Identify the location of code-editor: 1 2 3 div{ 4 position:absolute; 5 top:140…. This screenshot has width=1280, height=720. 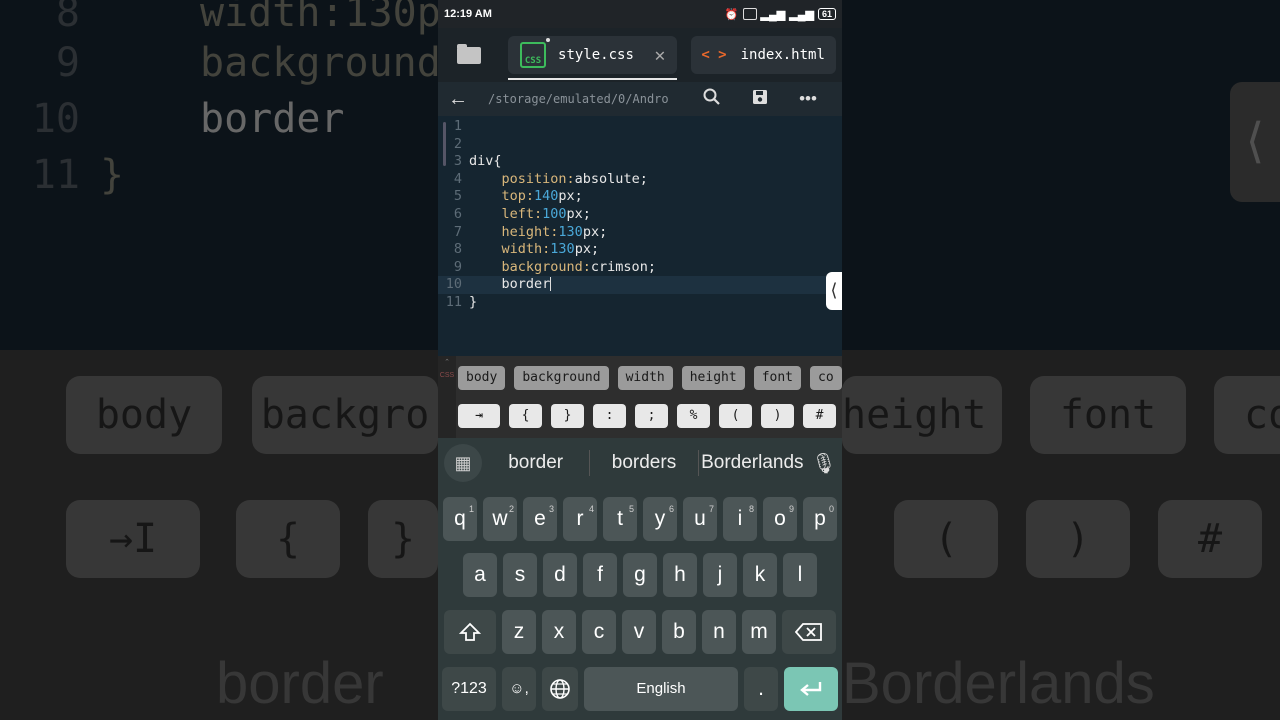
(640, 236).